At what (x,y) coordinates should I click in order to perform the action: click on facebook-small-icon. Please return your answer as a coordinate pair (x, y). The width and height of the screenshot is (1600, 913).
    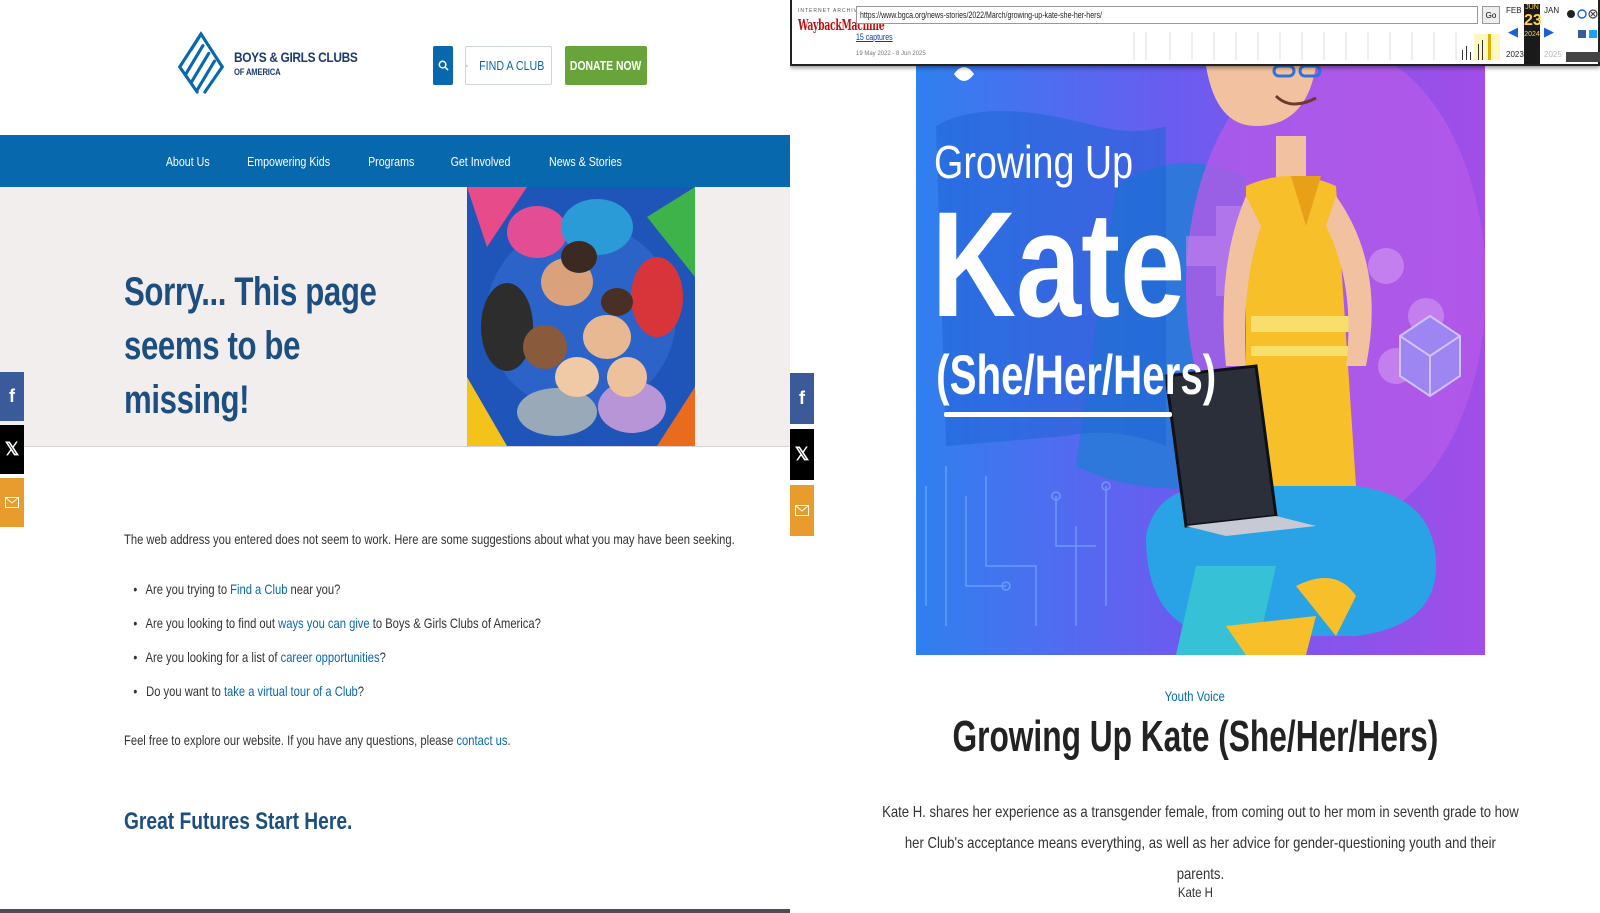
    Looking at the image, I should click on (1582, 34).